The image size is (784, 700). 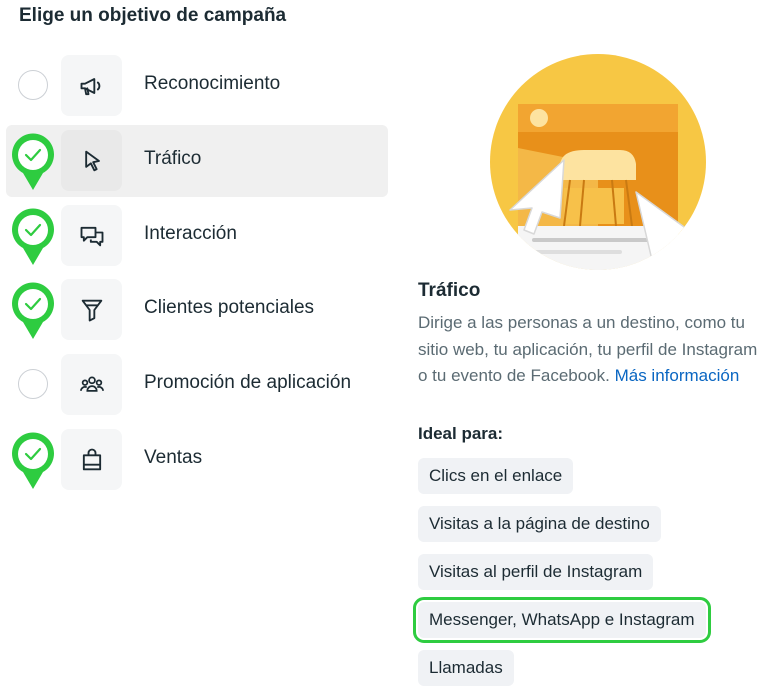 I want to click on filter-icon, so click(x=91, y=310).